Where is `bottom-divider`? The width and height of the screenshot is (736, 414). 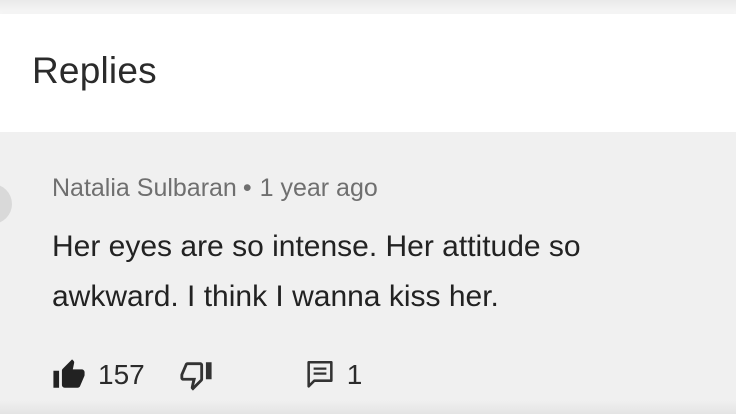
bottom-divider is located at coordinates (368, 407).